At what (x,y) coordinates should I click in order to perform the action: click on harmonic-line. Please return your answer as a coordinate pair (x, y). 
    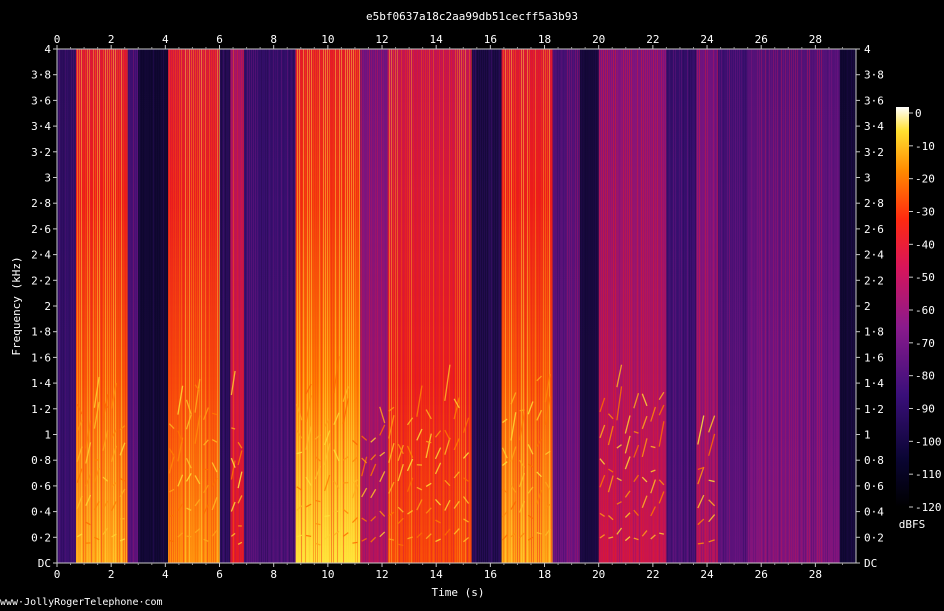
    Looking at the image, I should click on (355, 542).